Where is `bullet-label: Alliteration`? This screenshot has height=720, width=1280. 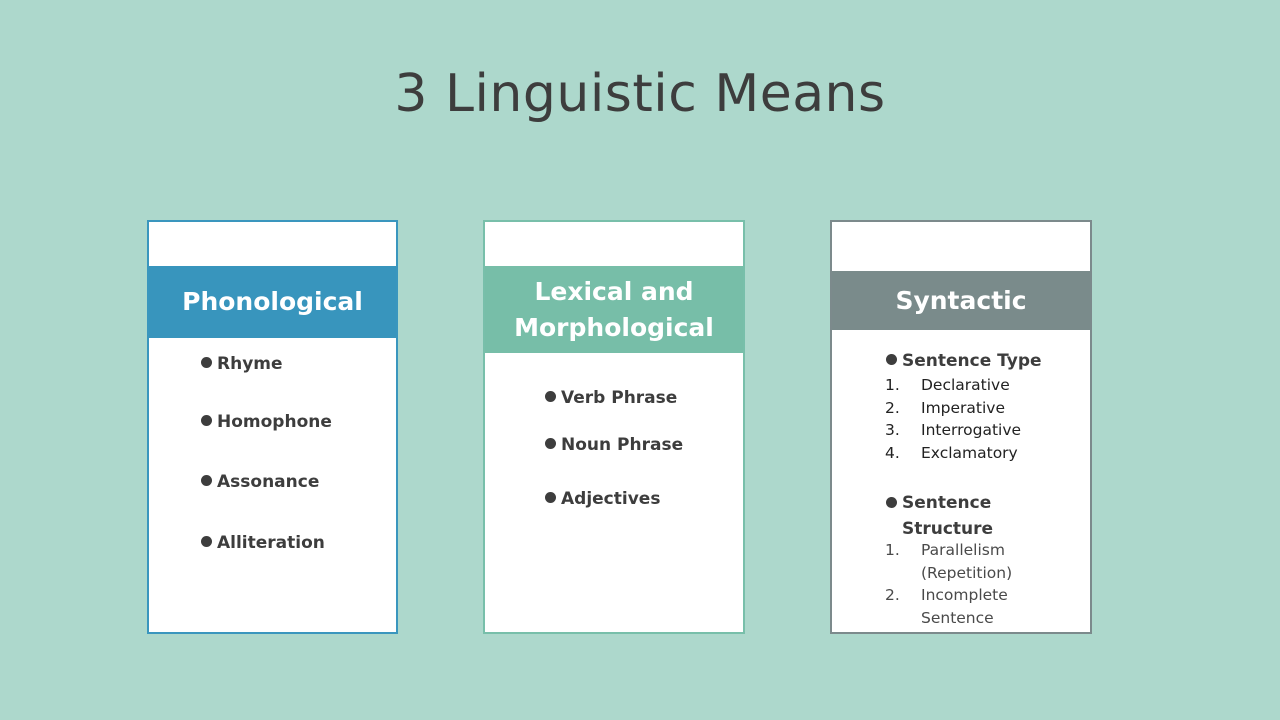
bullet-label: Alliteration is located at coordinates (271, 543).